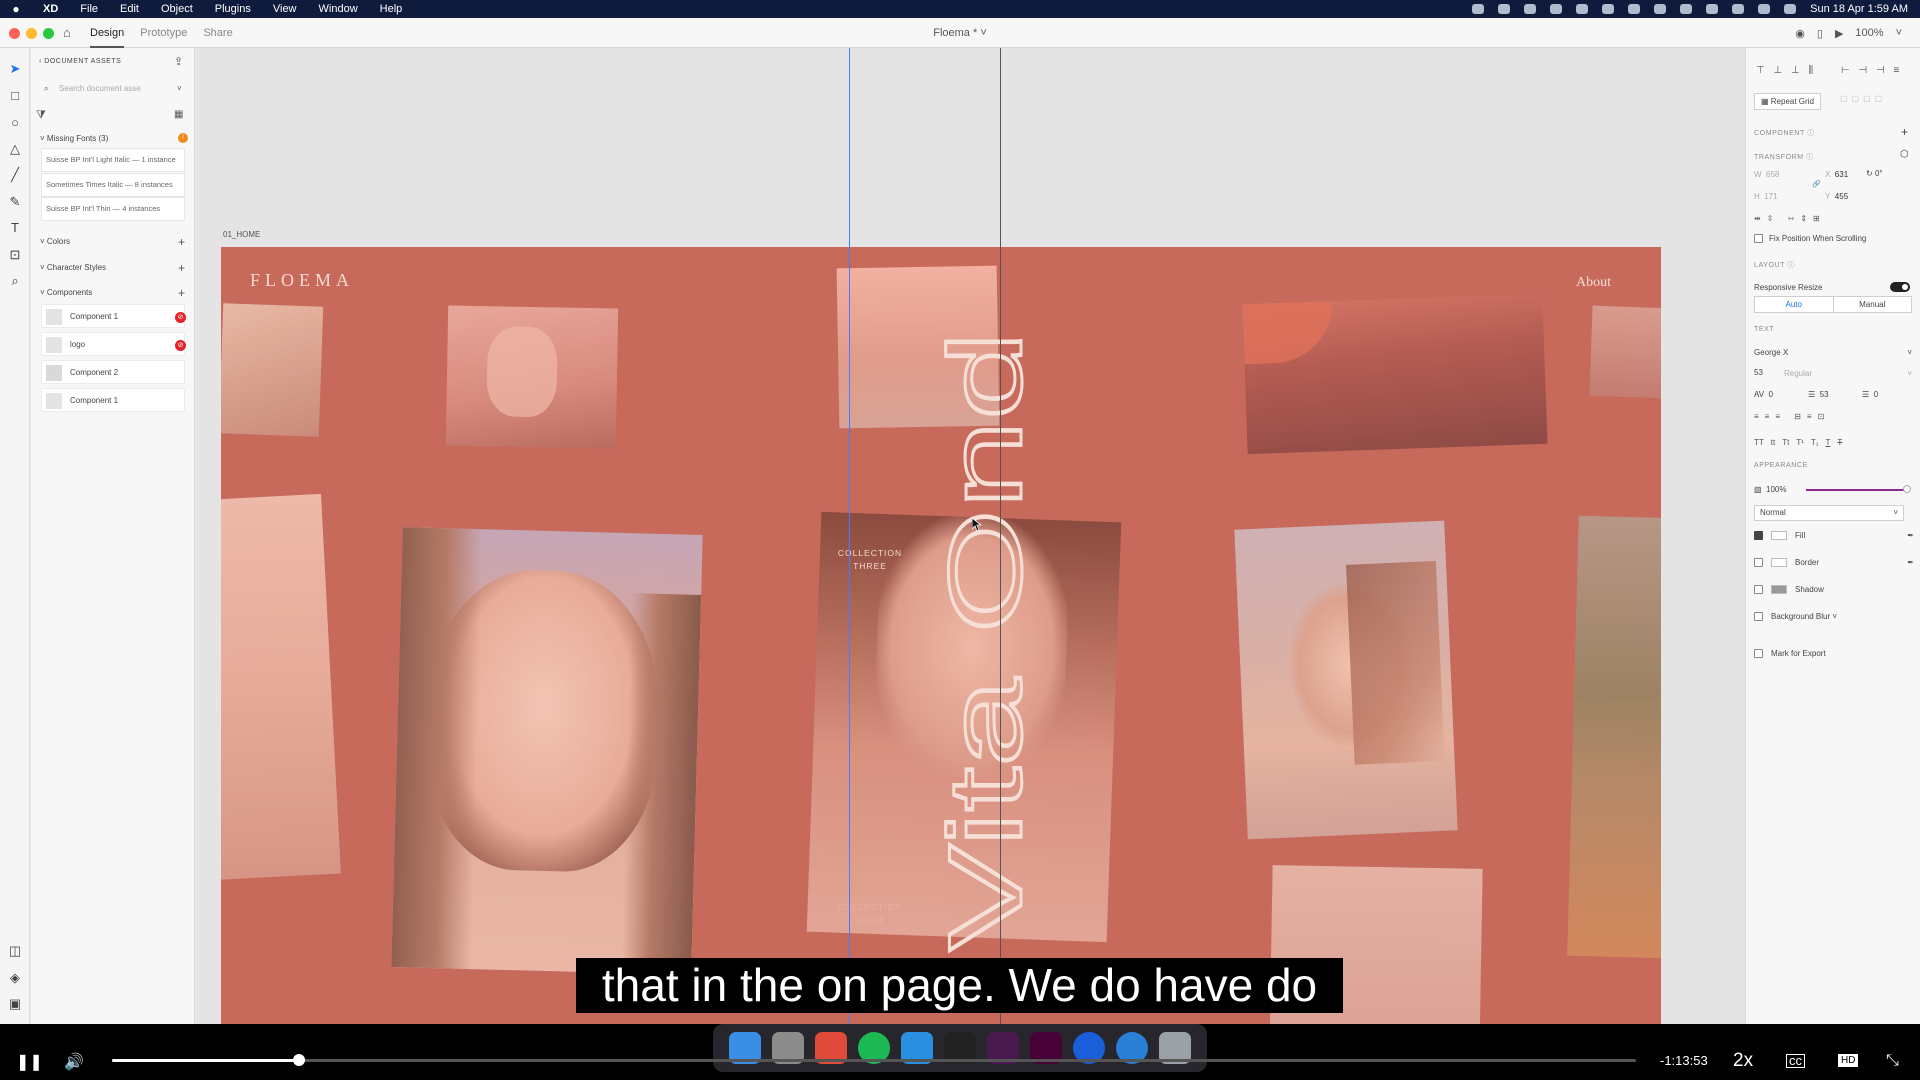 This screenshot has width=1920, height=1080. What do you see at coordinates (986, 641) in the screenshot?
I see `vertical-title: Vita Ond` at bounding box center [986, 641].